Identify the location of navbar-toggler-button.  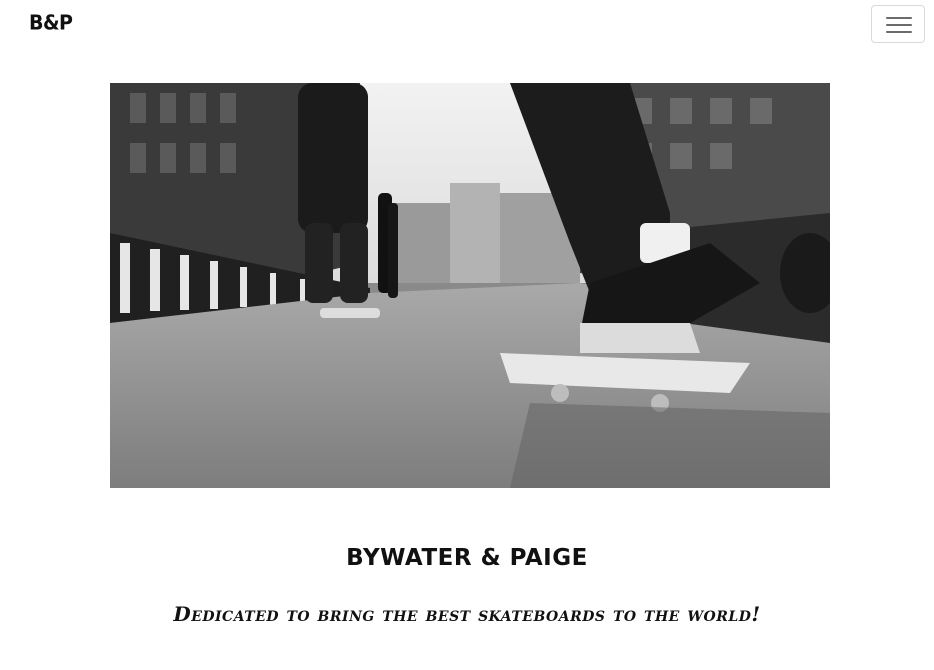
(898, 24).